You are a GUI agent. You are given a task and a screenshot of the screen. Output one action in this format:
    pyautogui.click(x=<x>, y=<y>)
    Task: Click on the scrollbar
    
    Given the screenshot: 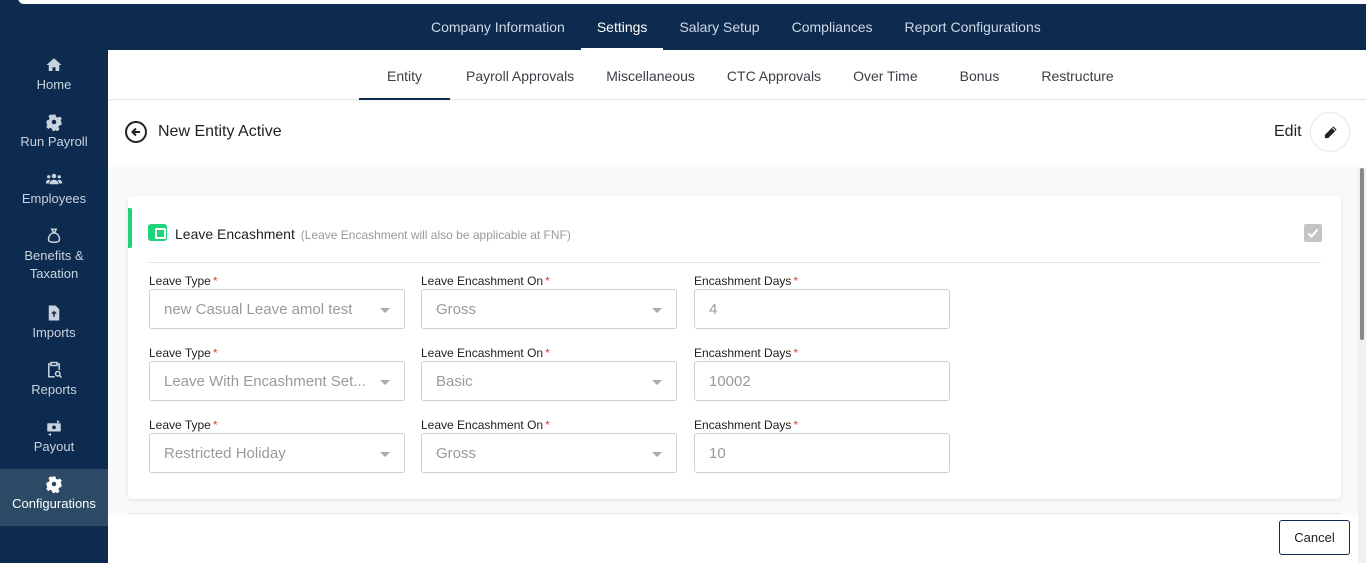 What is the action you would take?
    pyautogui.click(x=1362, y=365)
    